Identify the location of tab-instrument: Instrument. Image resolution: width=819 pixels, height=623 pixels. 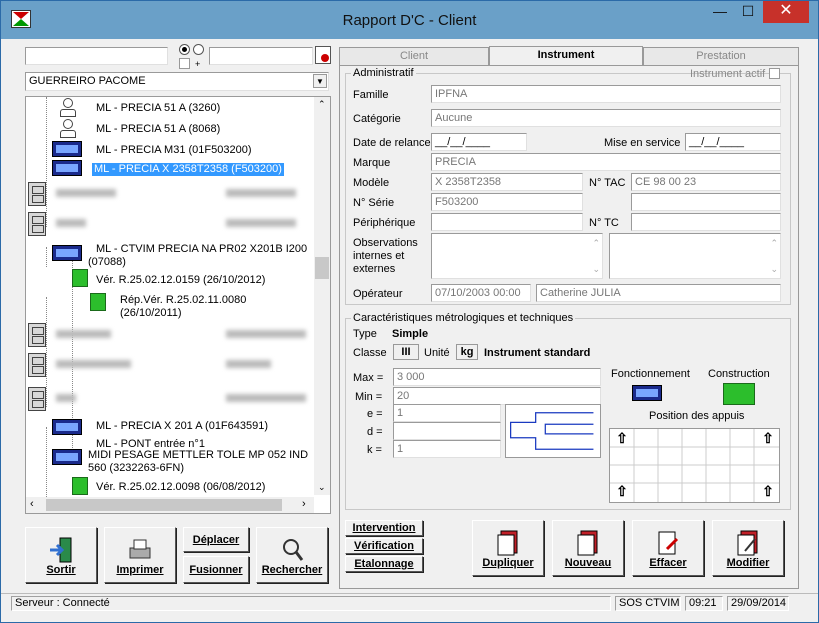
(566, 56).